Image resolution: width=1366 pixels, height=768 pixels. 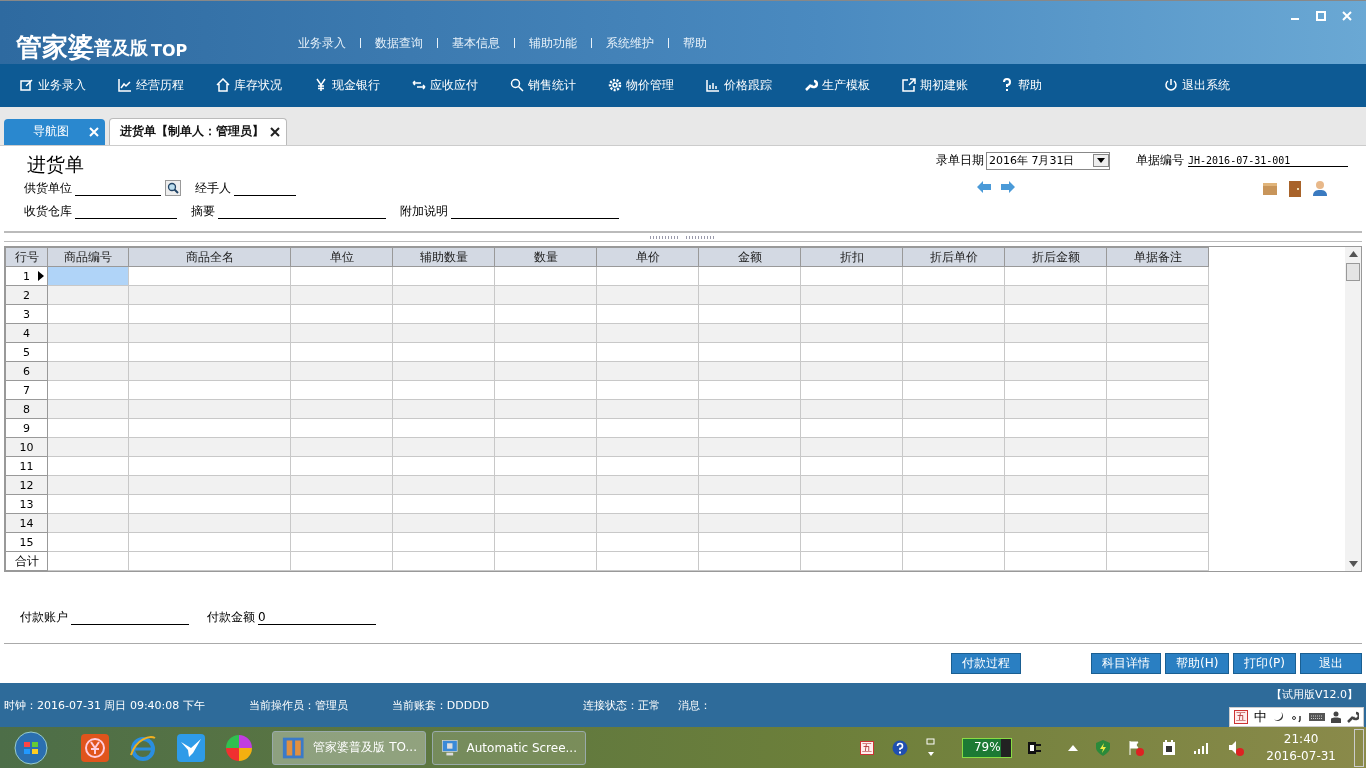 What do you see at coordinates (297, 705) in the screenshot?
I see `operator-status: 当前操作员：管理员` at bounding box center [297, 705].